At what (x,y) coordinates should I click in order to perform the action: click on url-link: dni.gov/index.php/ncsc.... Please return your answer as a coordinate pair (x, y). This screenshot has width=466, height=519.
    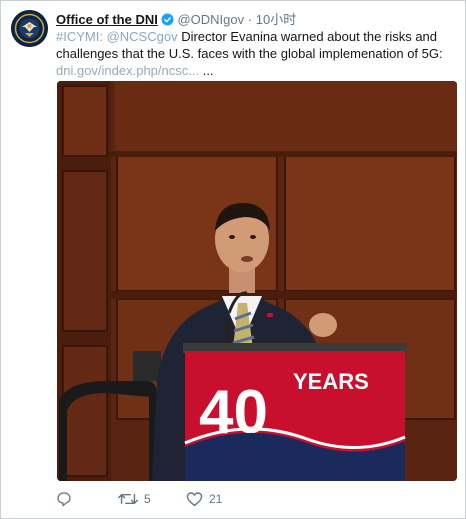
    Looking at the image, I should click on (127, 70).